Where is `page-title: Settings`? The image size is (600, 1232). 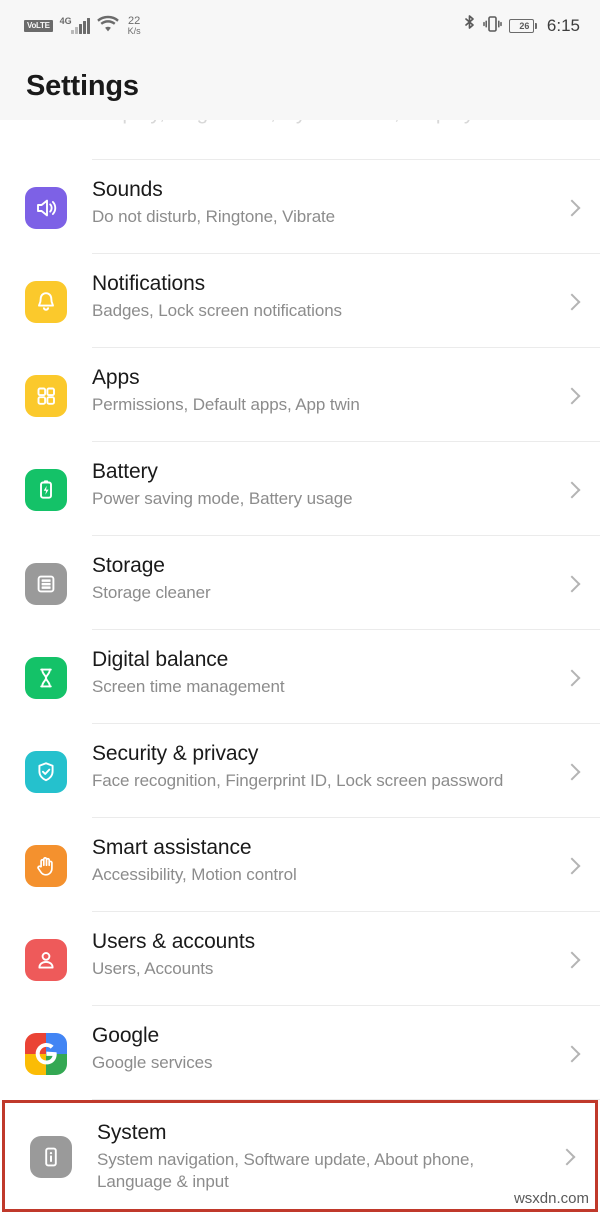
page-title: Settings is located at coordinates (82, 85).